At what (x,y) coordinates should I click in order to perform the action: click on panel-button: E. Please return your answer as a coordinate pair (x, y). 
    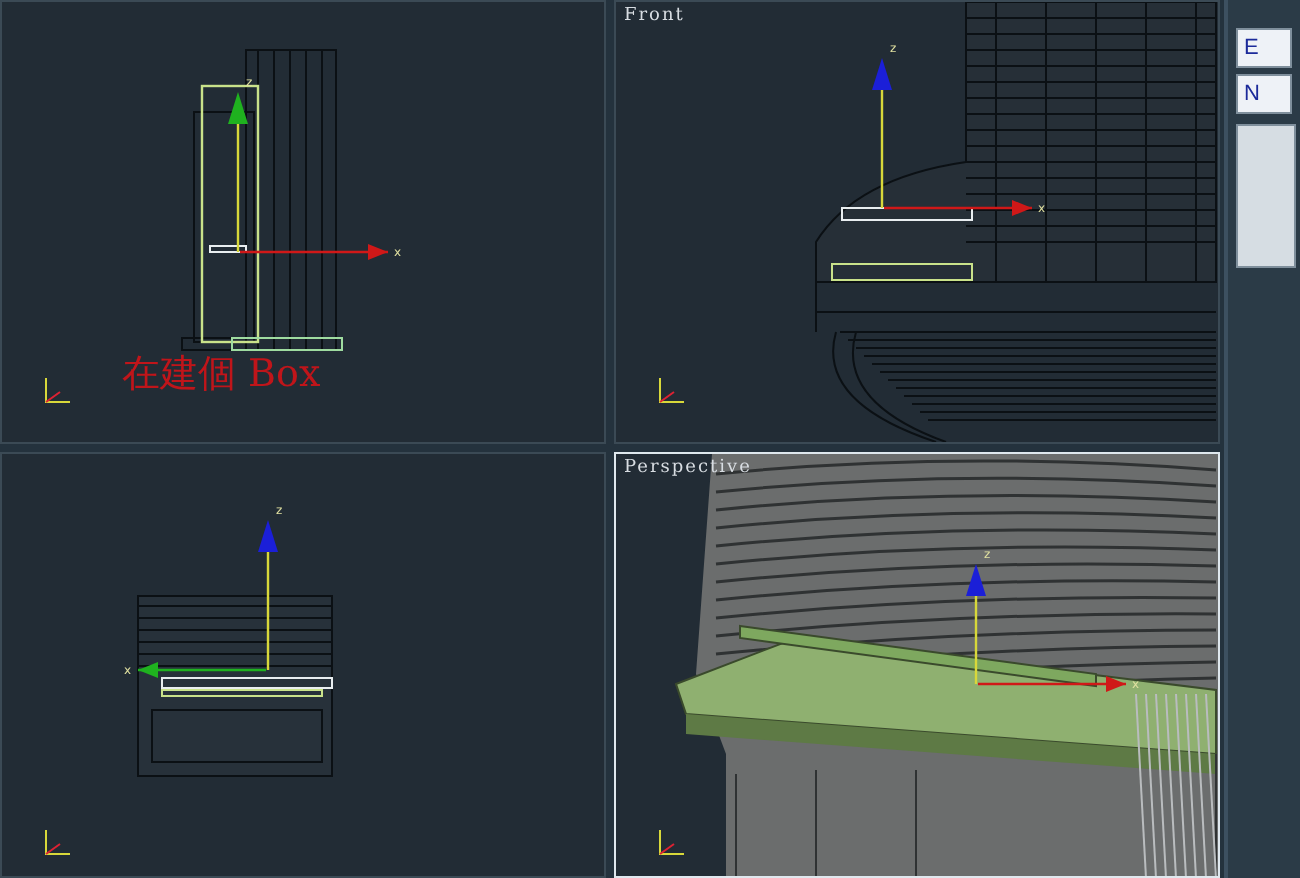
    Looking at the image, I should click on (1264, 48).